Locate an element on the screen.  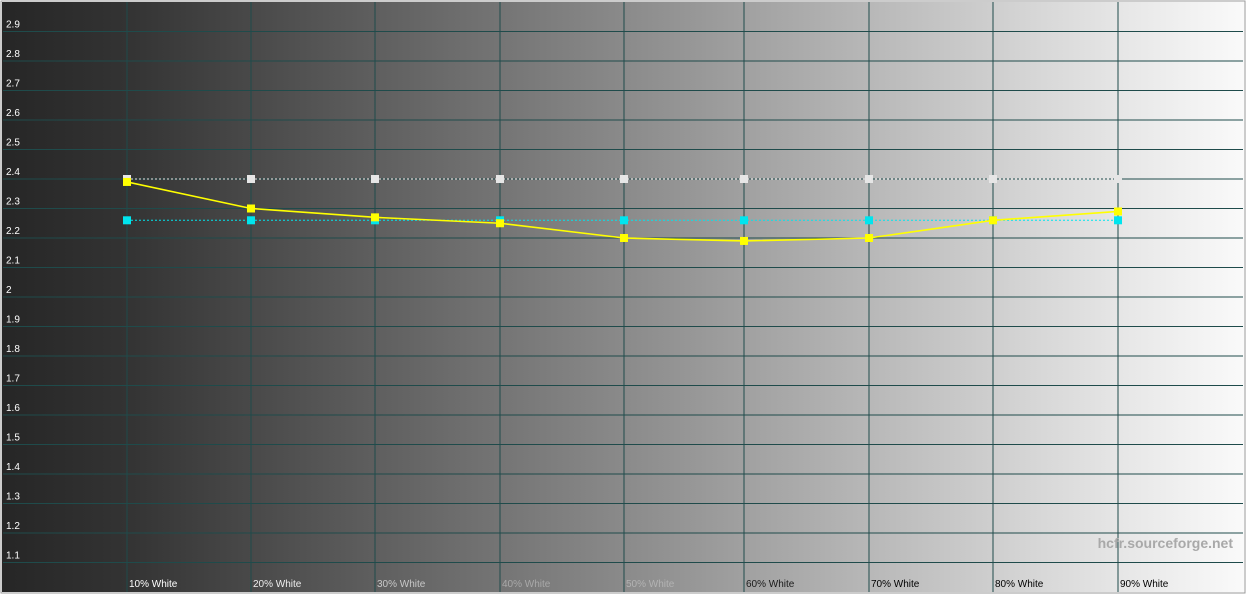
y-tick-label: 1.3 is located at coordinates (13, 497).